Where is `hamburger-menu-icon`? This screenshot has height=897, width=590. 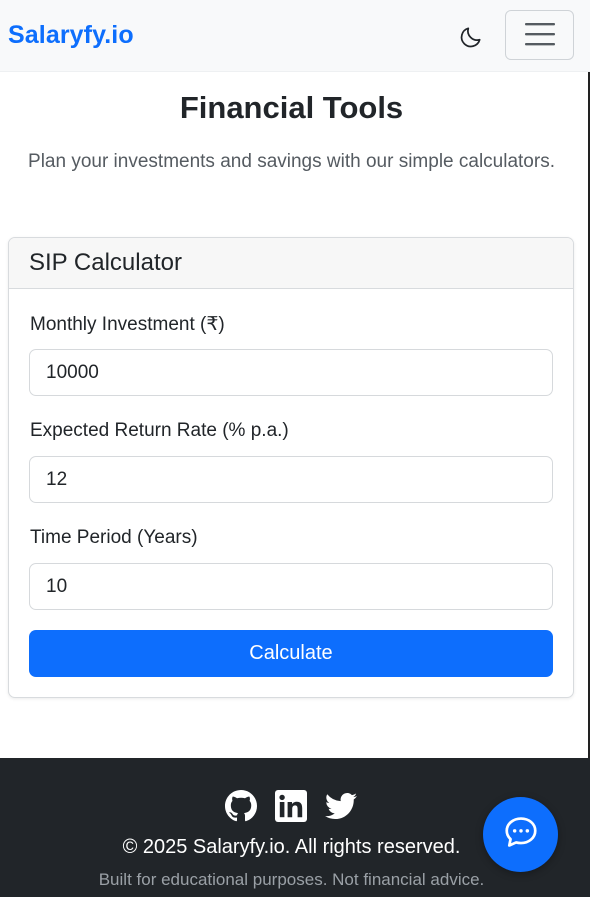
hamburger-menu-icon is located at coordinates (540, 35).